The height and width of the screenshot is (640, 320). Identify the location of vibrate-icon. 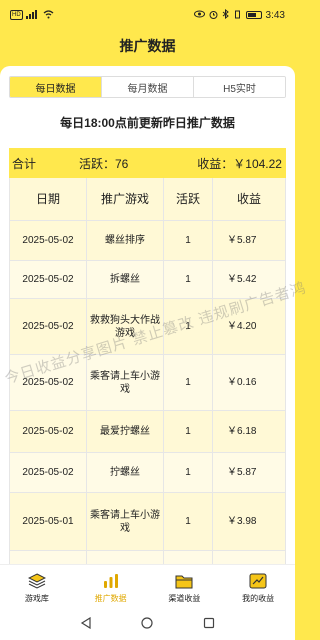
(237, 15).